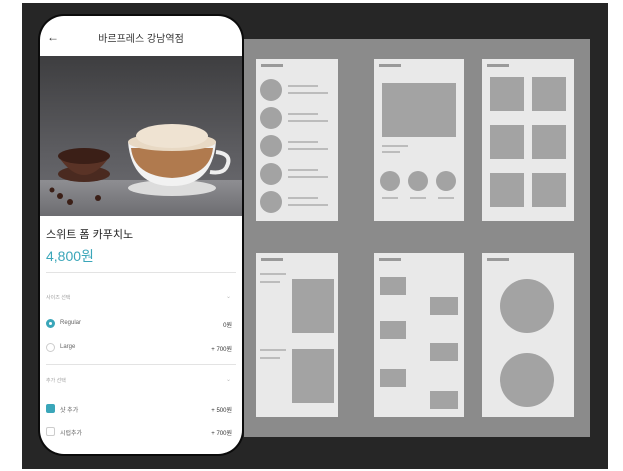 Image resolution: width=623 pixels, height=471 pixels. Describe the element at coordinates (71, 434) in the screenshot. I see `option-label: 시럽추가` at that location.